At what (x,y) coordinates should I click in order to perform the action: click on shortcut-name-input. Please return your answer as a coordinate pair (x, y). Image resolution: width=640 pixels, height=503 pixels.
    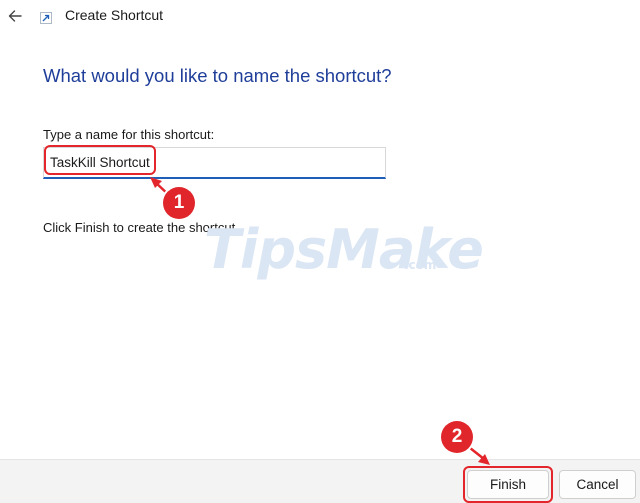
    Looking at the image, I should click on (214, 163).